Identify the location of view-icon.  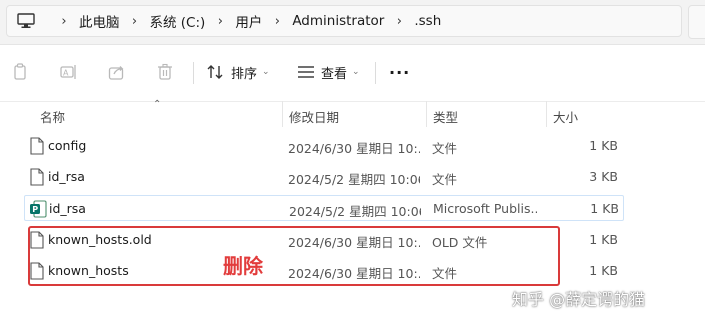
(306, 72).